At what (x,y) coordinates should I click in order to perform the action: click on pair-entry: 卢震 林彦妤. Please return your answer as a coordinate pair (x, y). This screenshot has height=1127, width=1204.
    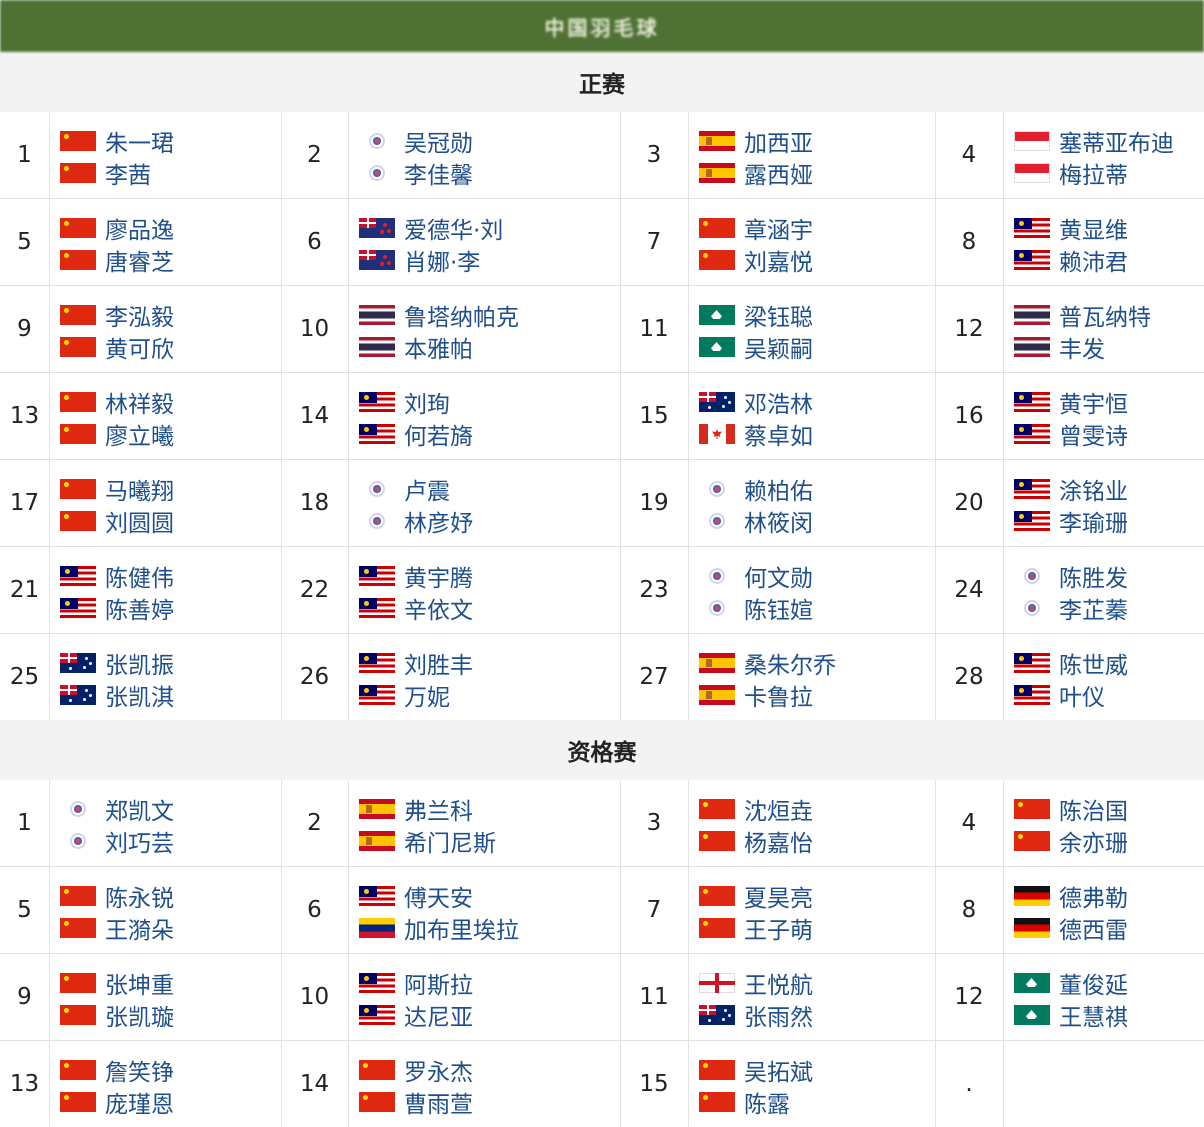
    Looking at the image, I should click on (416, 505).